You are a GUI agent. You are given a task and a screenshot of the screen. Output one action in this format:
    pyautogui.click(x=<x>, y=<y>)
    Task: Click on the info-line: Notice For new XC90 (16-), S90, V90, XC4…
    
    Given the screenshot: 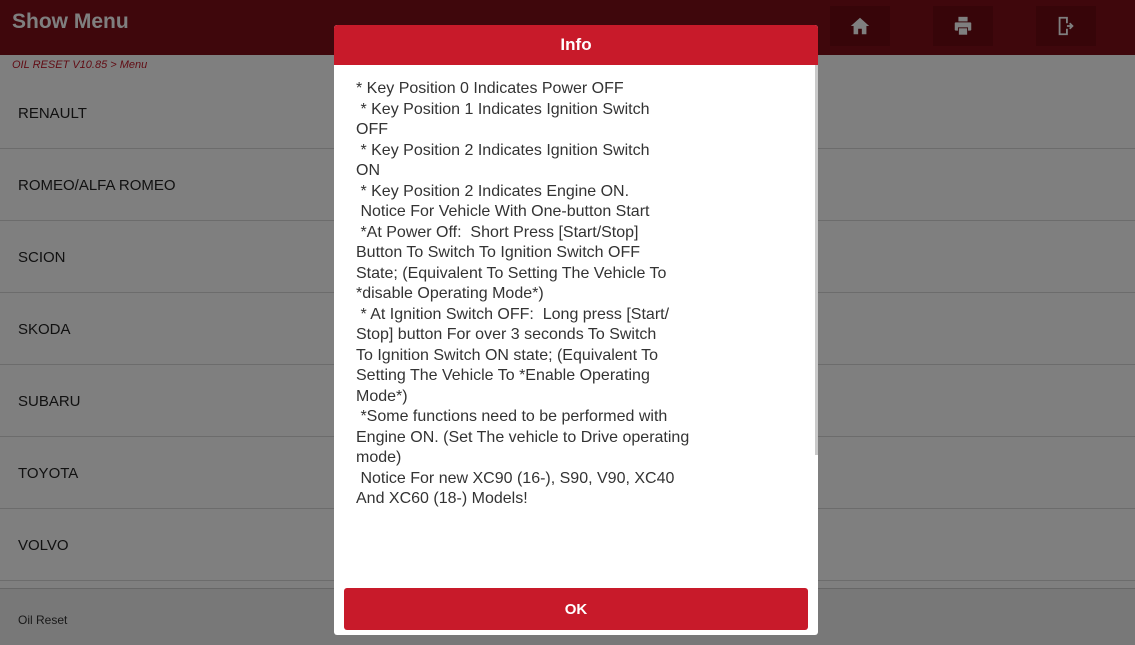 What is the action you would take?
    pyautogui.click(x=515, y=478)
    